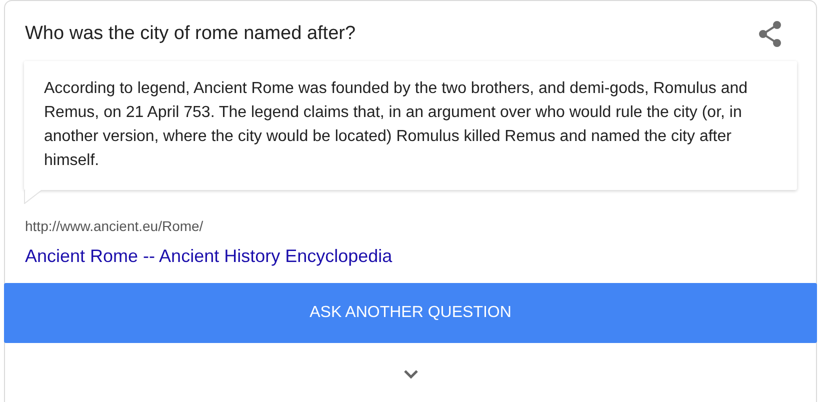  Describe the element at coordinates (410, 374) in the screenshot. I see `chevron-down-icon` at that location.